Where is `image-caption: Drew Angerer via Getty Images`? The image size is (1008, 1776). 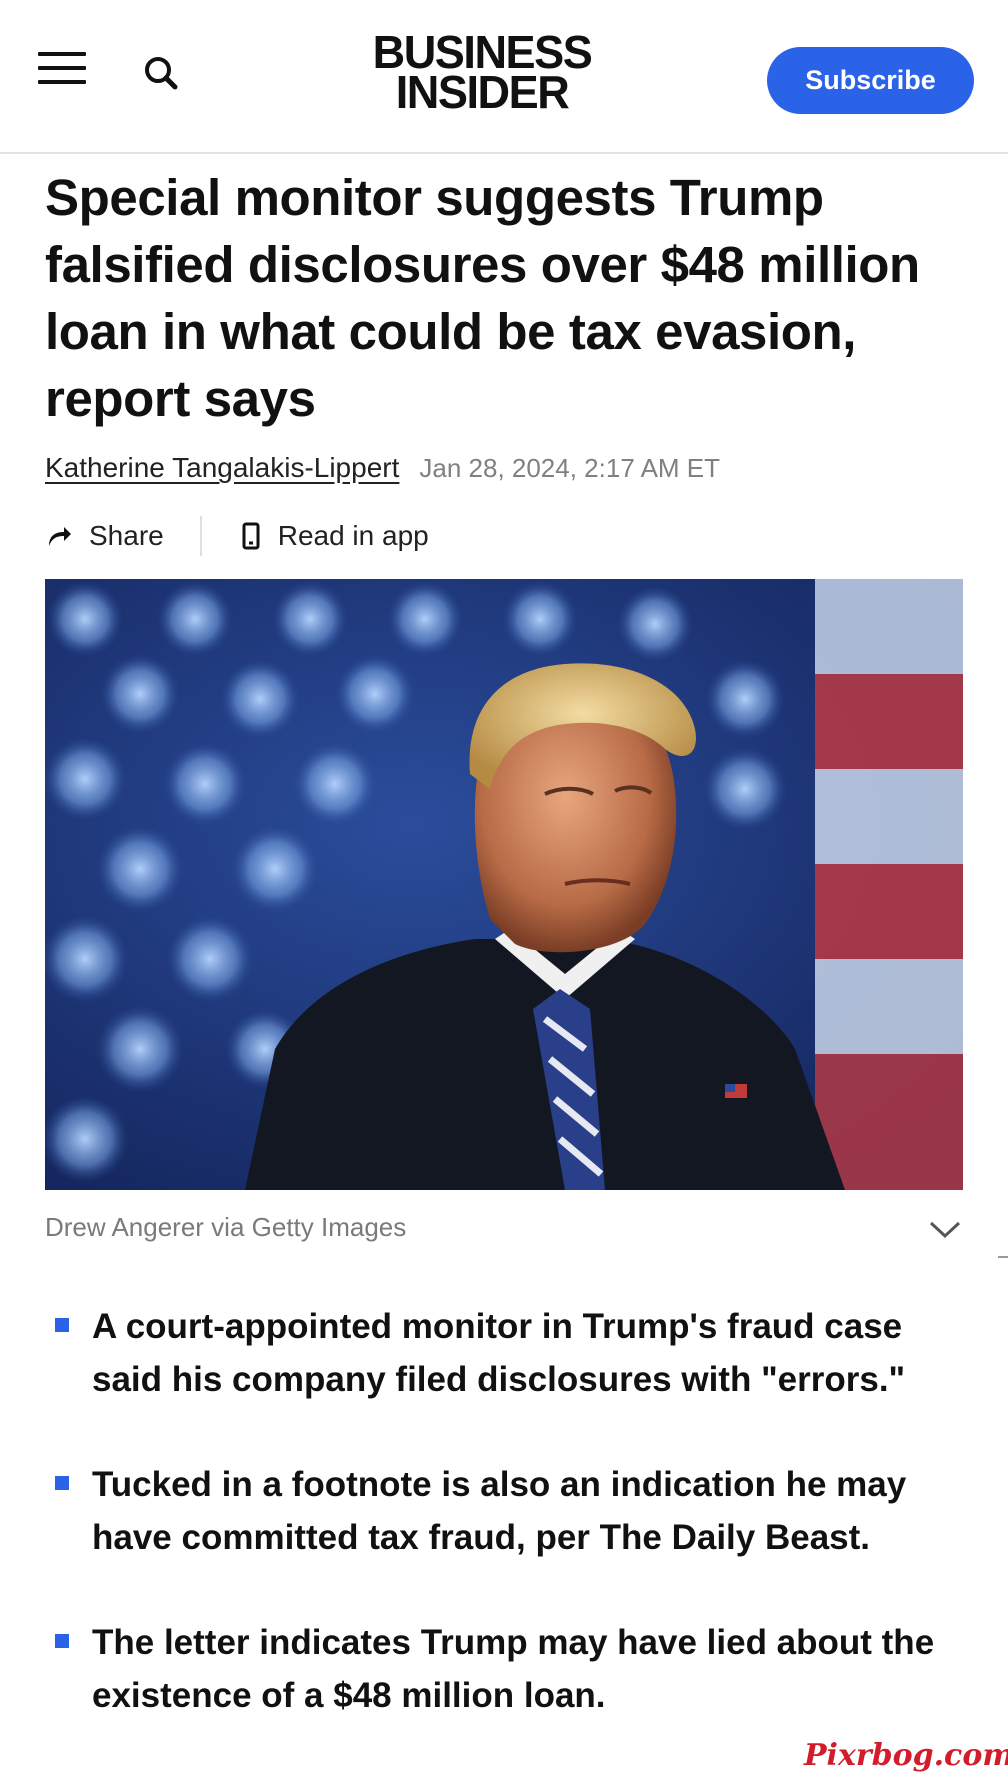
image-caption: Drew Angerer via Getty Images is located at coordinates (226, 1227).